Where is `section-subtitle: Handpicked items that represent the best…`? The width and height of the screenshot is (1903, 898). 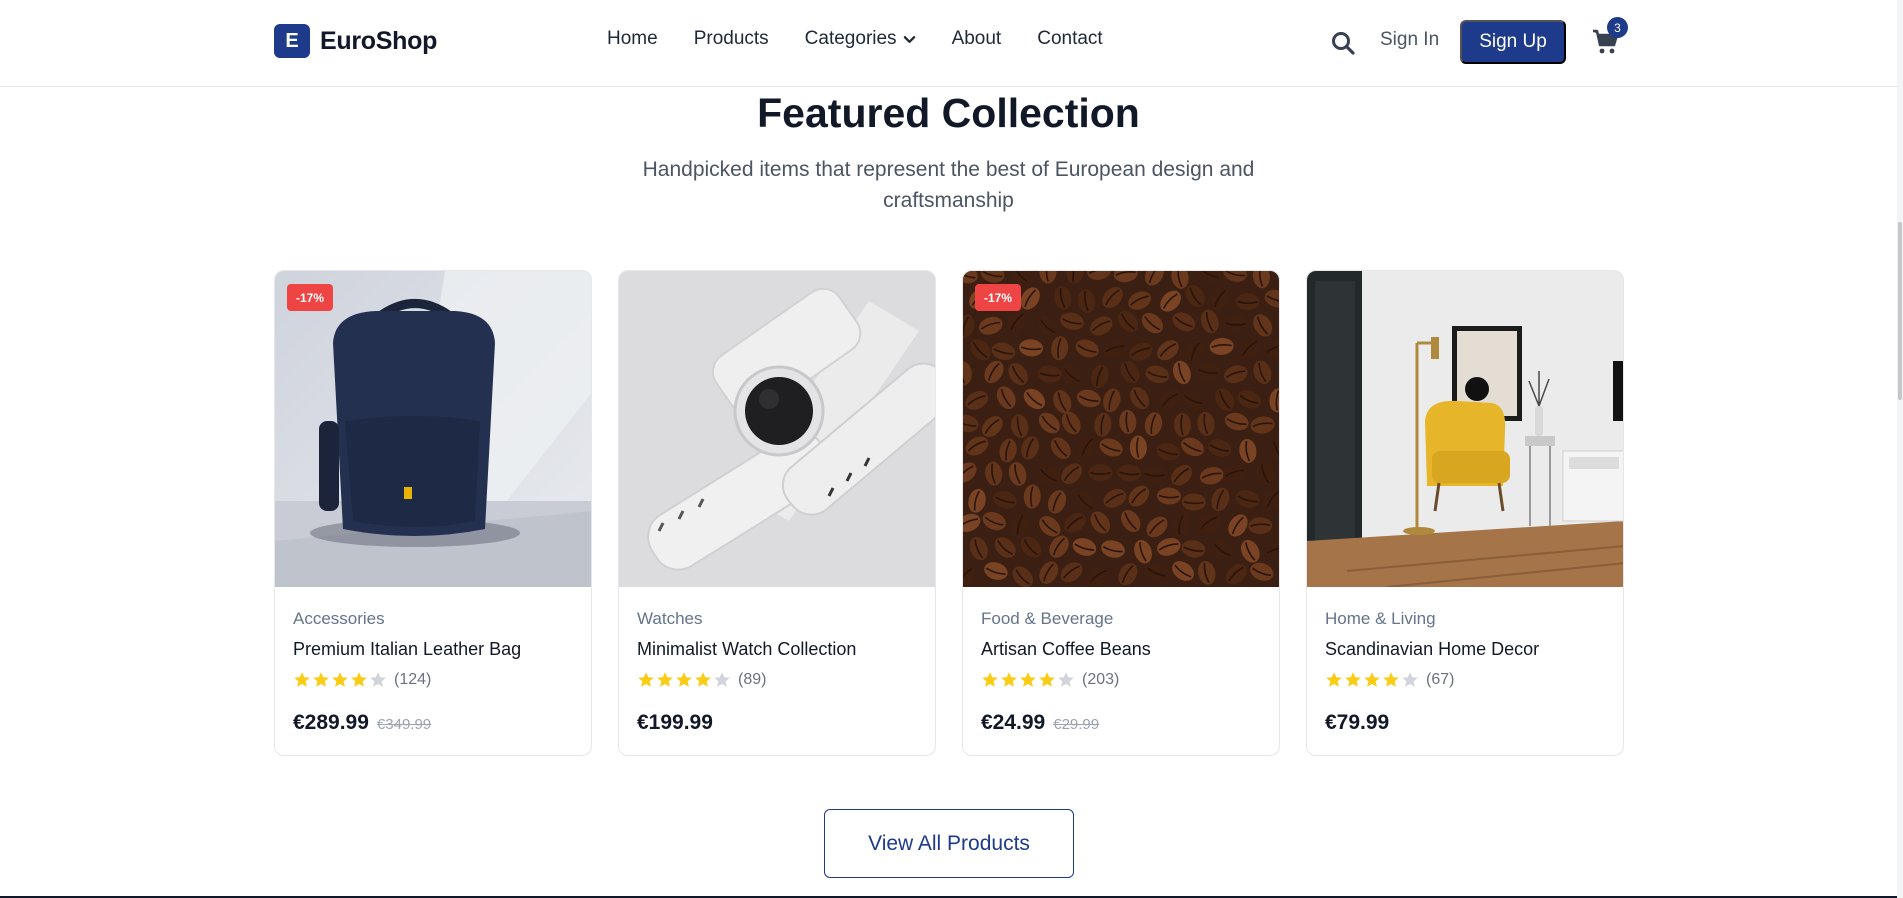 section-subtitle: Handpicked items that represent the best… is located at coordinates (948, 185).